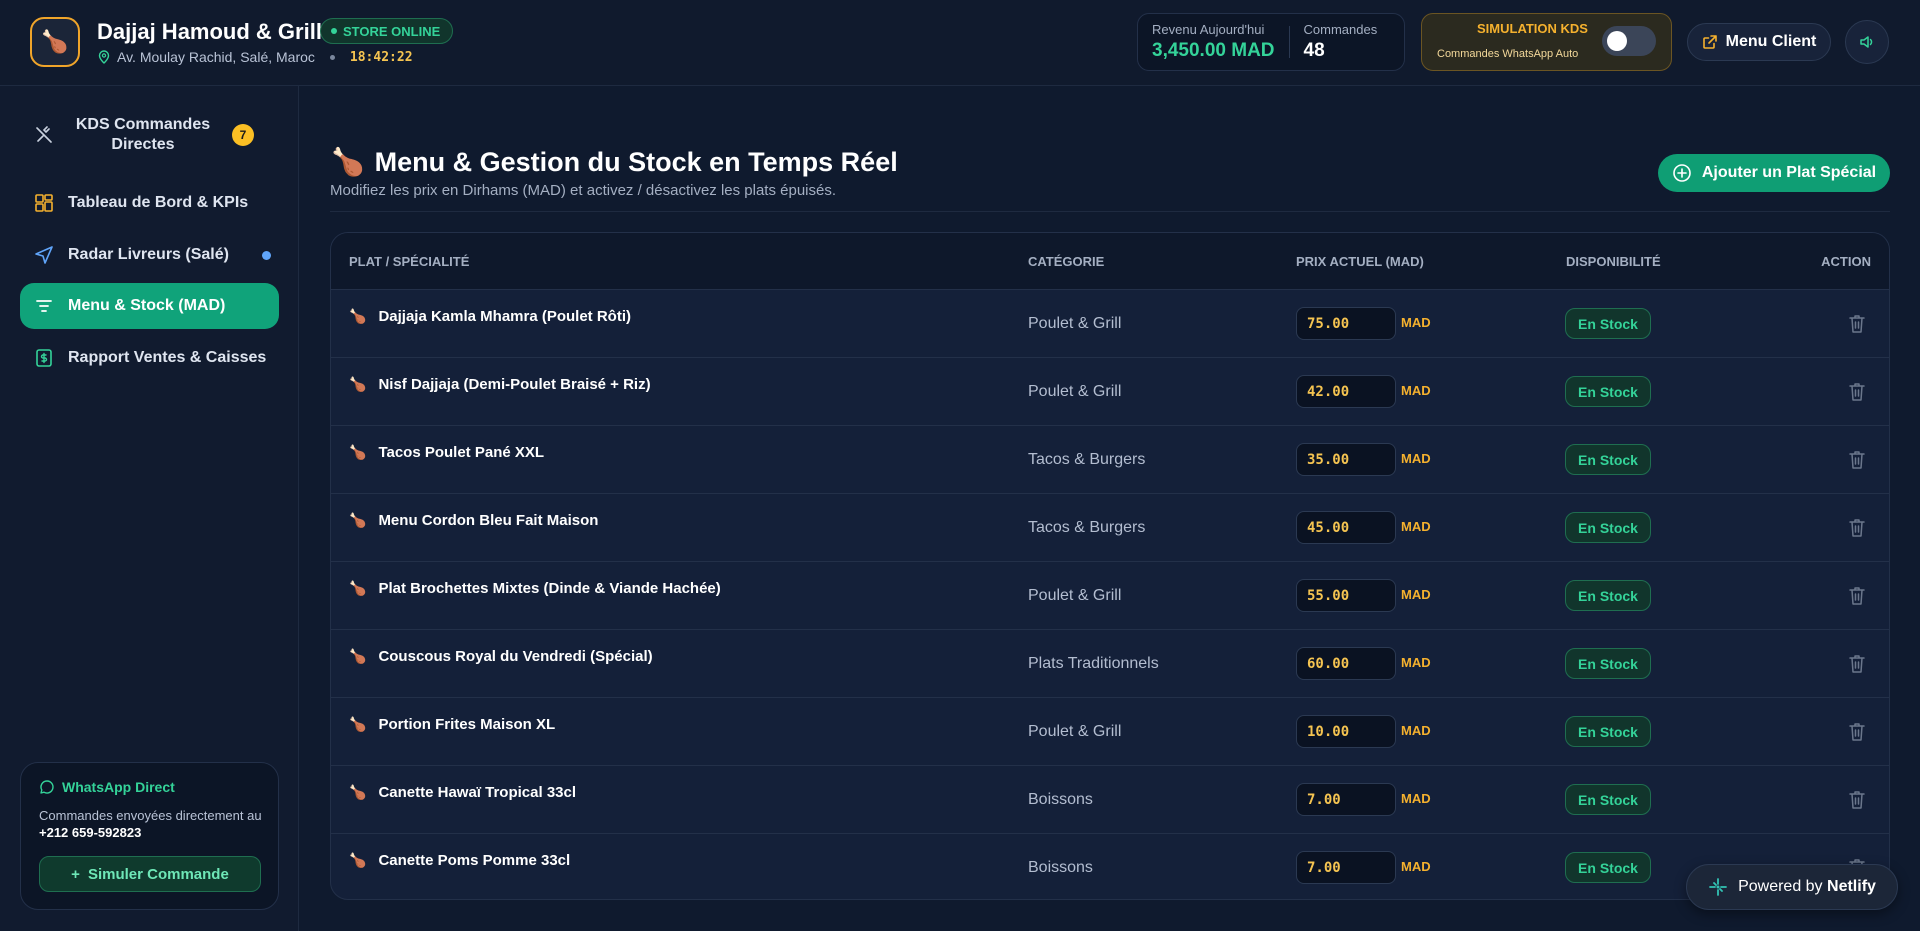 The width and height of the screenshot is (1920, 931). I want to click on dish-name: Nisf Dajjaja (Demi-Poulet Braisé + Riz), so click(514, 384).